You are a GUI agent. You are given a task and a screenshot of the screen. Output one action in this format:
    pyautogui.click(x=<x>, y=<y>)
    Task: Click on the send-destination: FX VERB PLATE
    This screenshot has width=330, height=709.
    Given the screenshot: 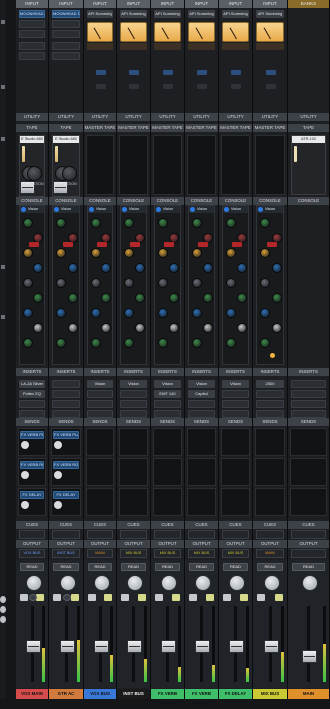 What is the action you would take?
    pyautogui.click(x=32, y=435)
    